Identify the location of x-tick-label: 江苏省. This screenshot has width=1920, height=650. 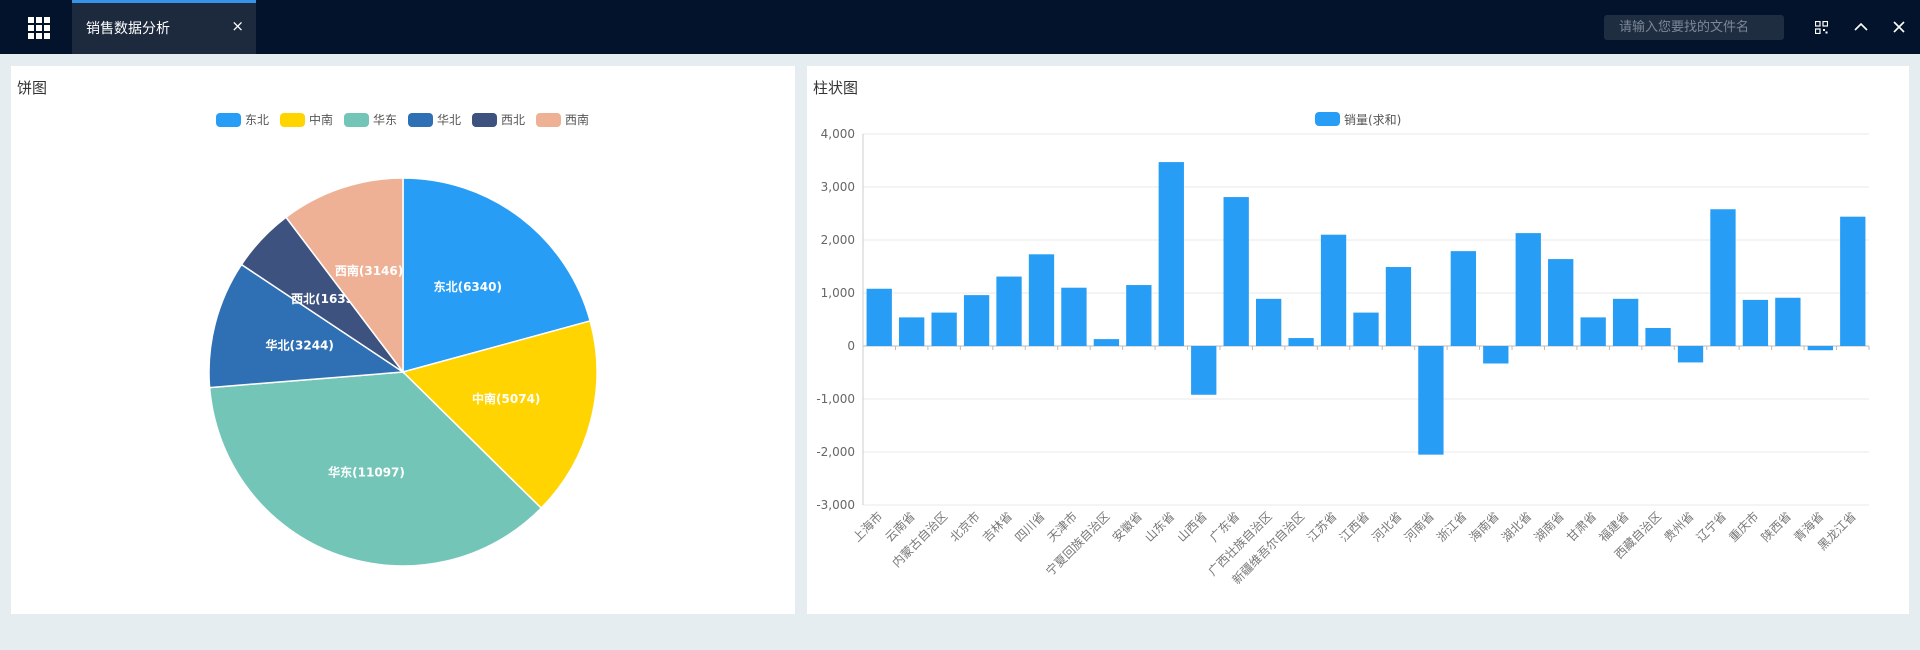
(1321, 526).